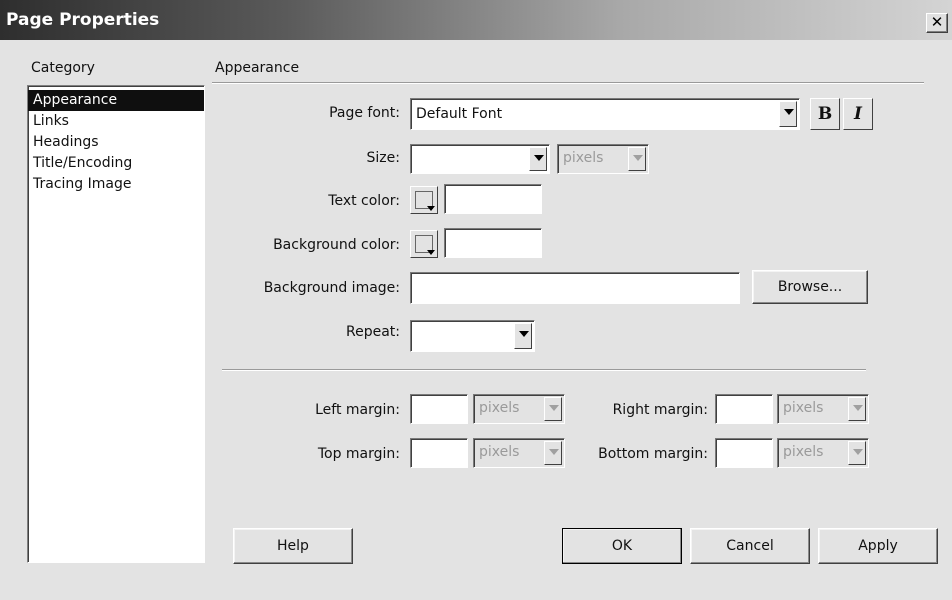  Describe the element at coordinates (424, 200) in the screenshot. I see `text-color-picker` at that location.